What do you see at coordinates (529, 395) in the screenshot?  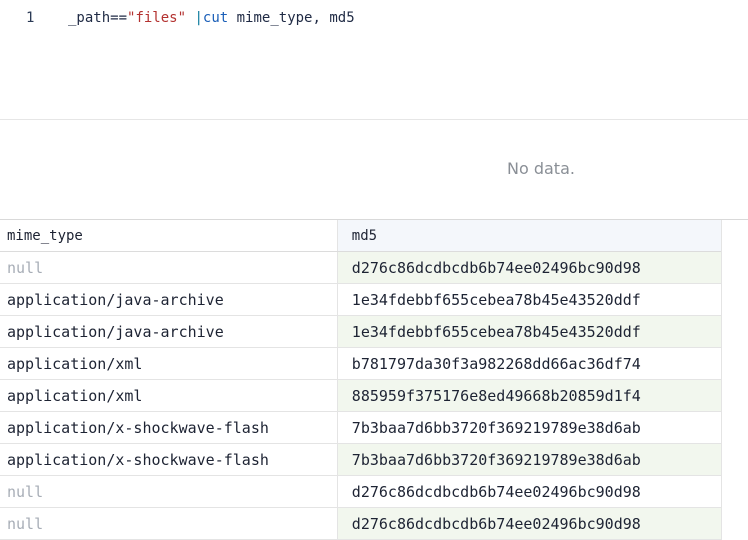 I see `cell-md5: 885959f375176e8ed49668b20859d1f4` at bounding box center [529, 395].